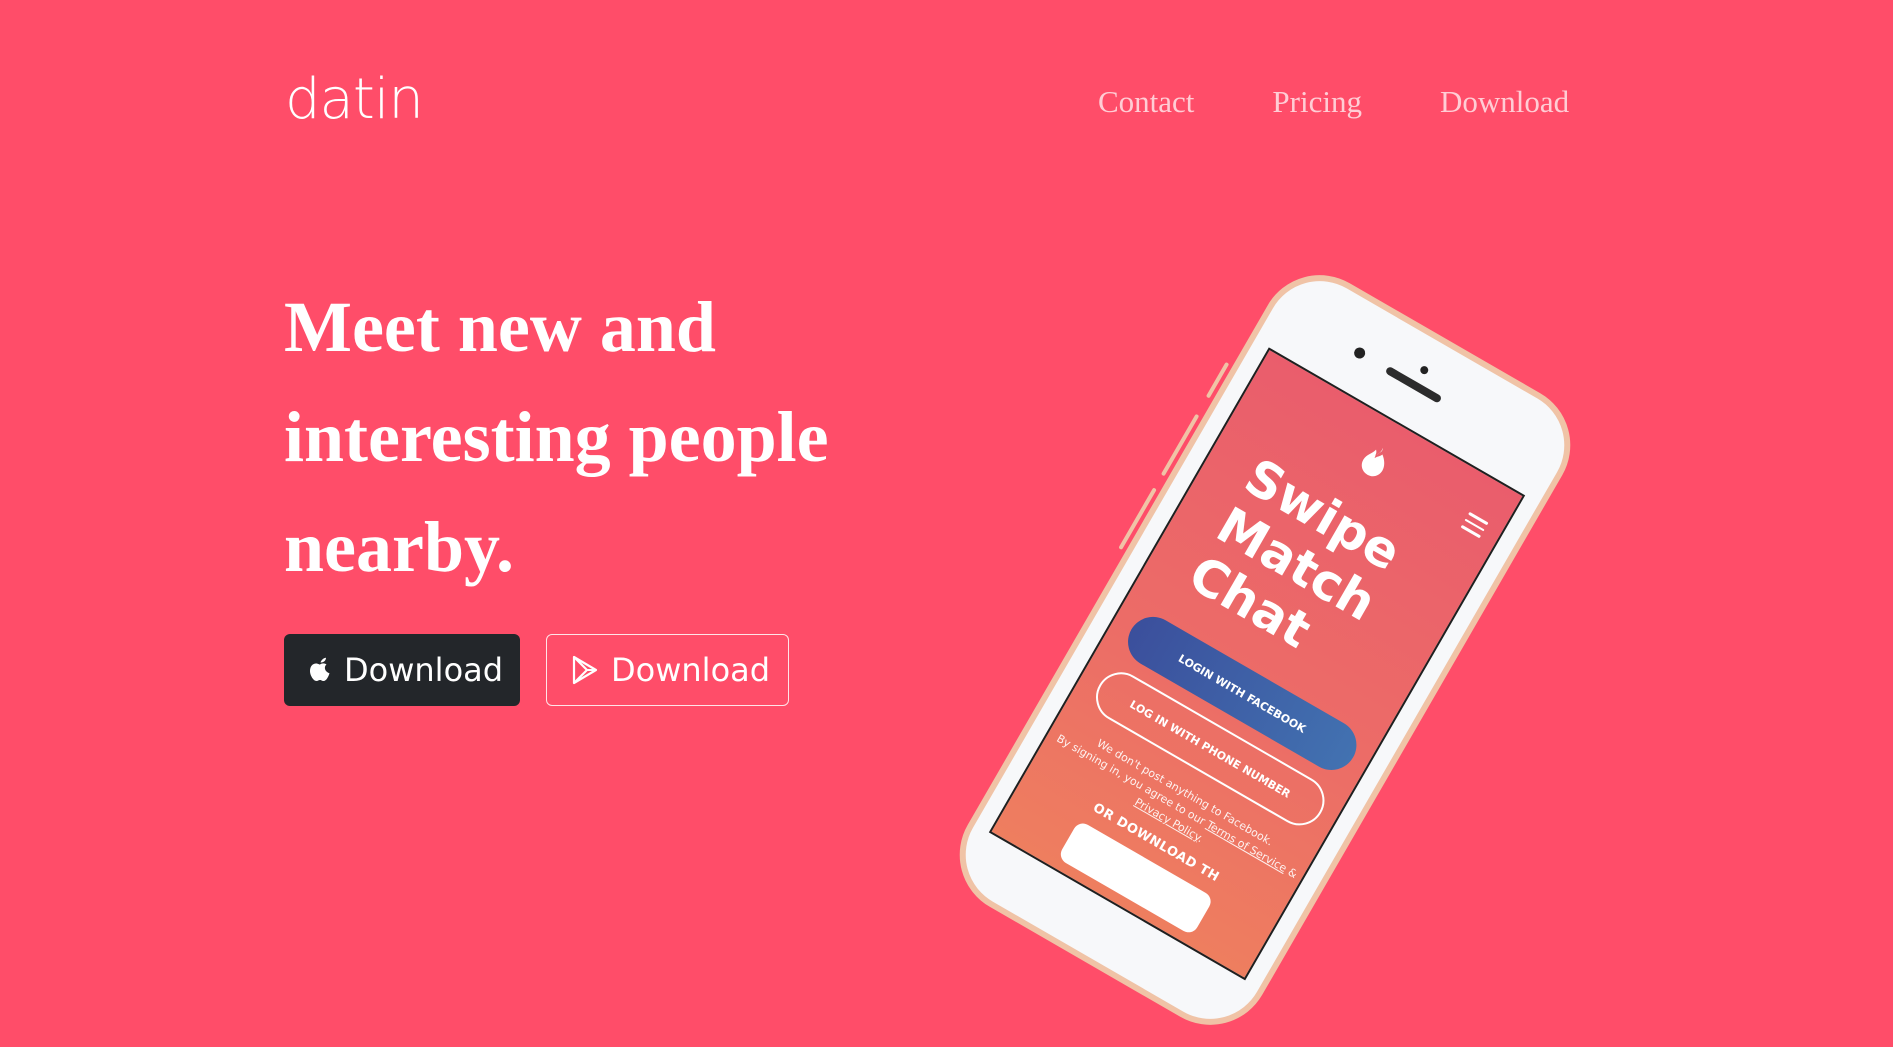 The width and height of the screenshot is (1893, 1047). I want to click on google-play-icon, so click(585, 670).